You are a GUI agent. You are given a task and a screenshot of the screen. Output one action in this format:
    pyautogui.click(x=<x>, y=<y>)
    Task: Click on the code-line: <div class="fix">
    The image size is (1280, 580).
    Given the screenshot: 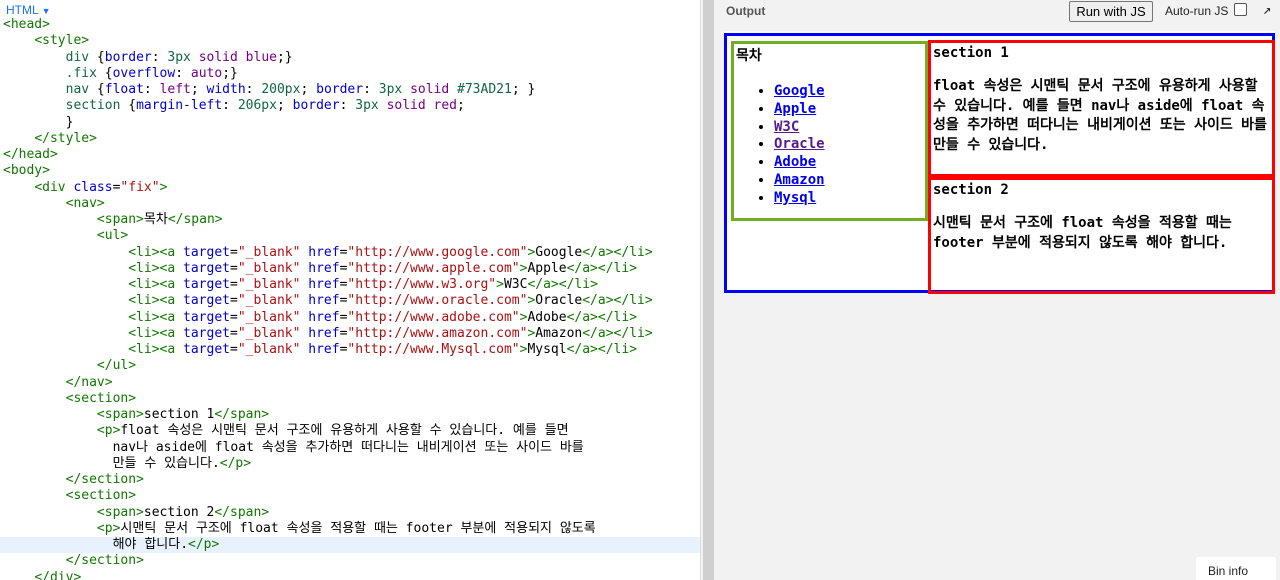 What is the action you would take?
    pyautogui.click(x=350, y=188)
    